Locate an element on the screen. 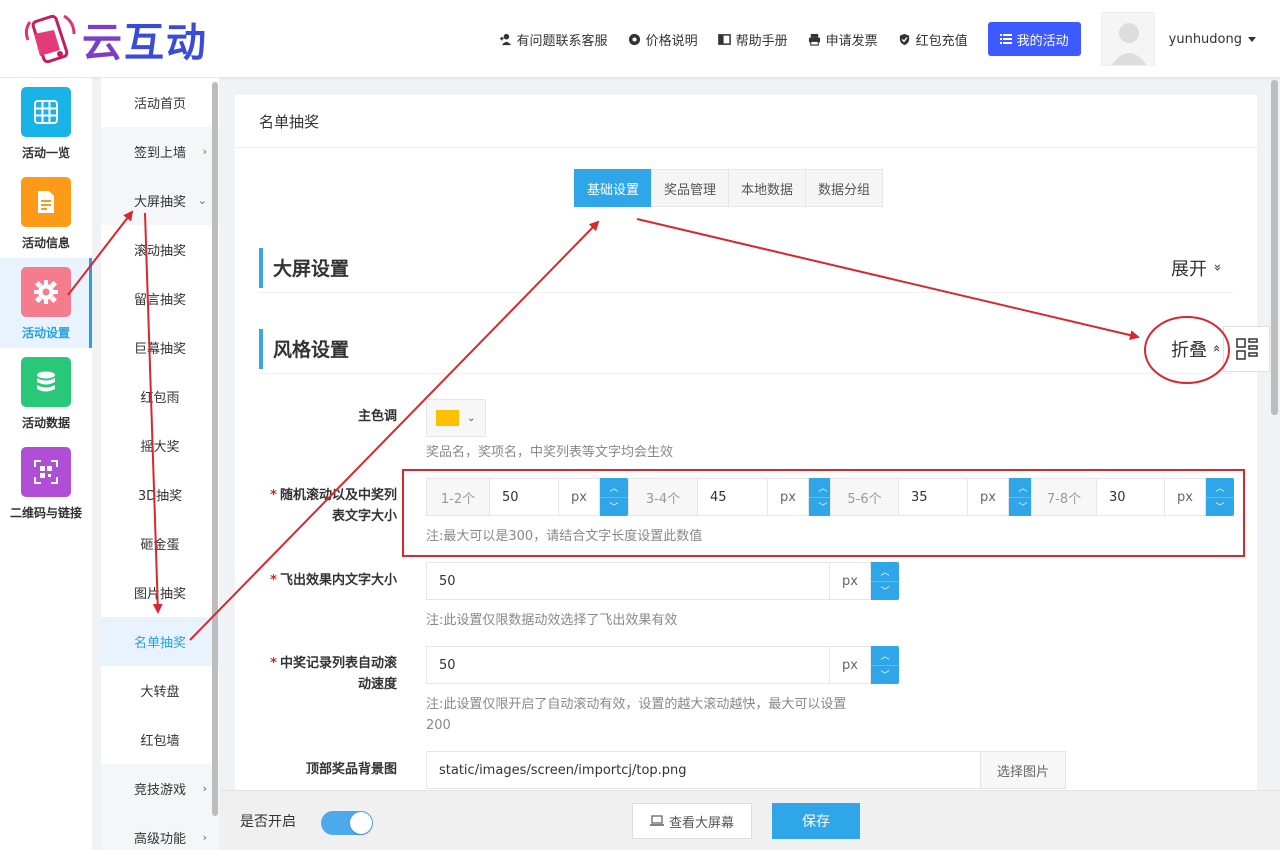 The height and width of the screenshot is (850, 1280). scroll-speed-input: 50 is located at coordinates (628, 665).